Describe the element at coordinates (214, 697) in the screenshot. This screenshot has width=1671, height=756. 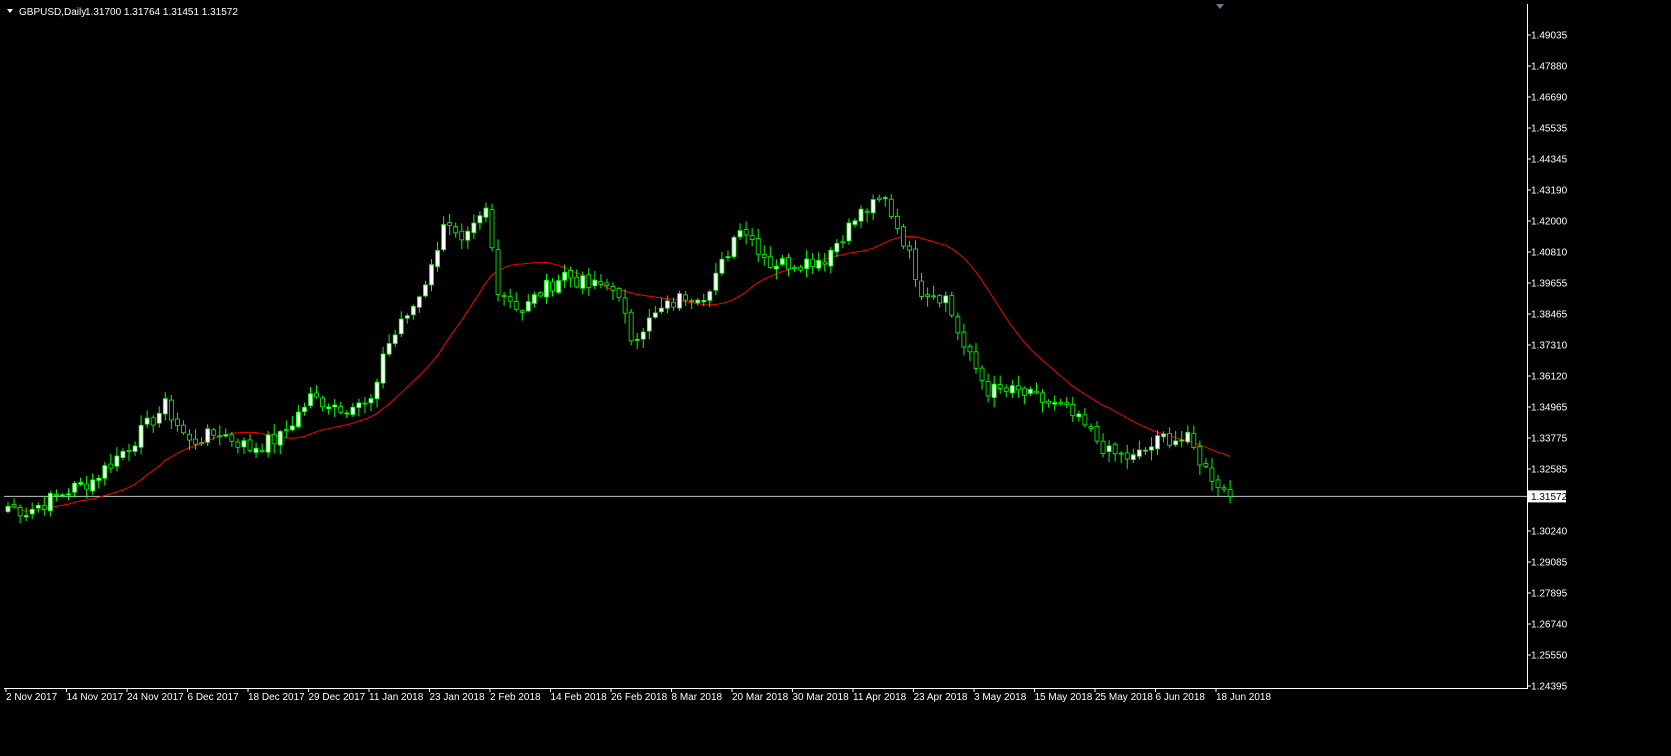
I see `time-tick-label: 6 Dec 2017` at that location.